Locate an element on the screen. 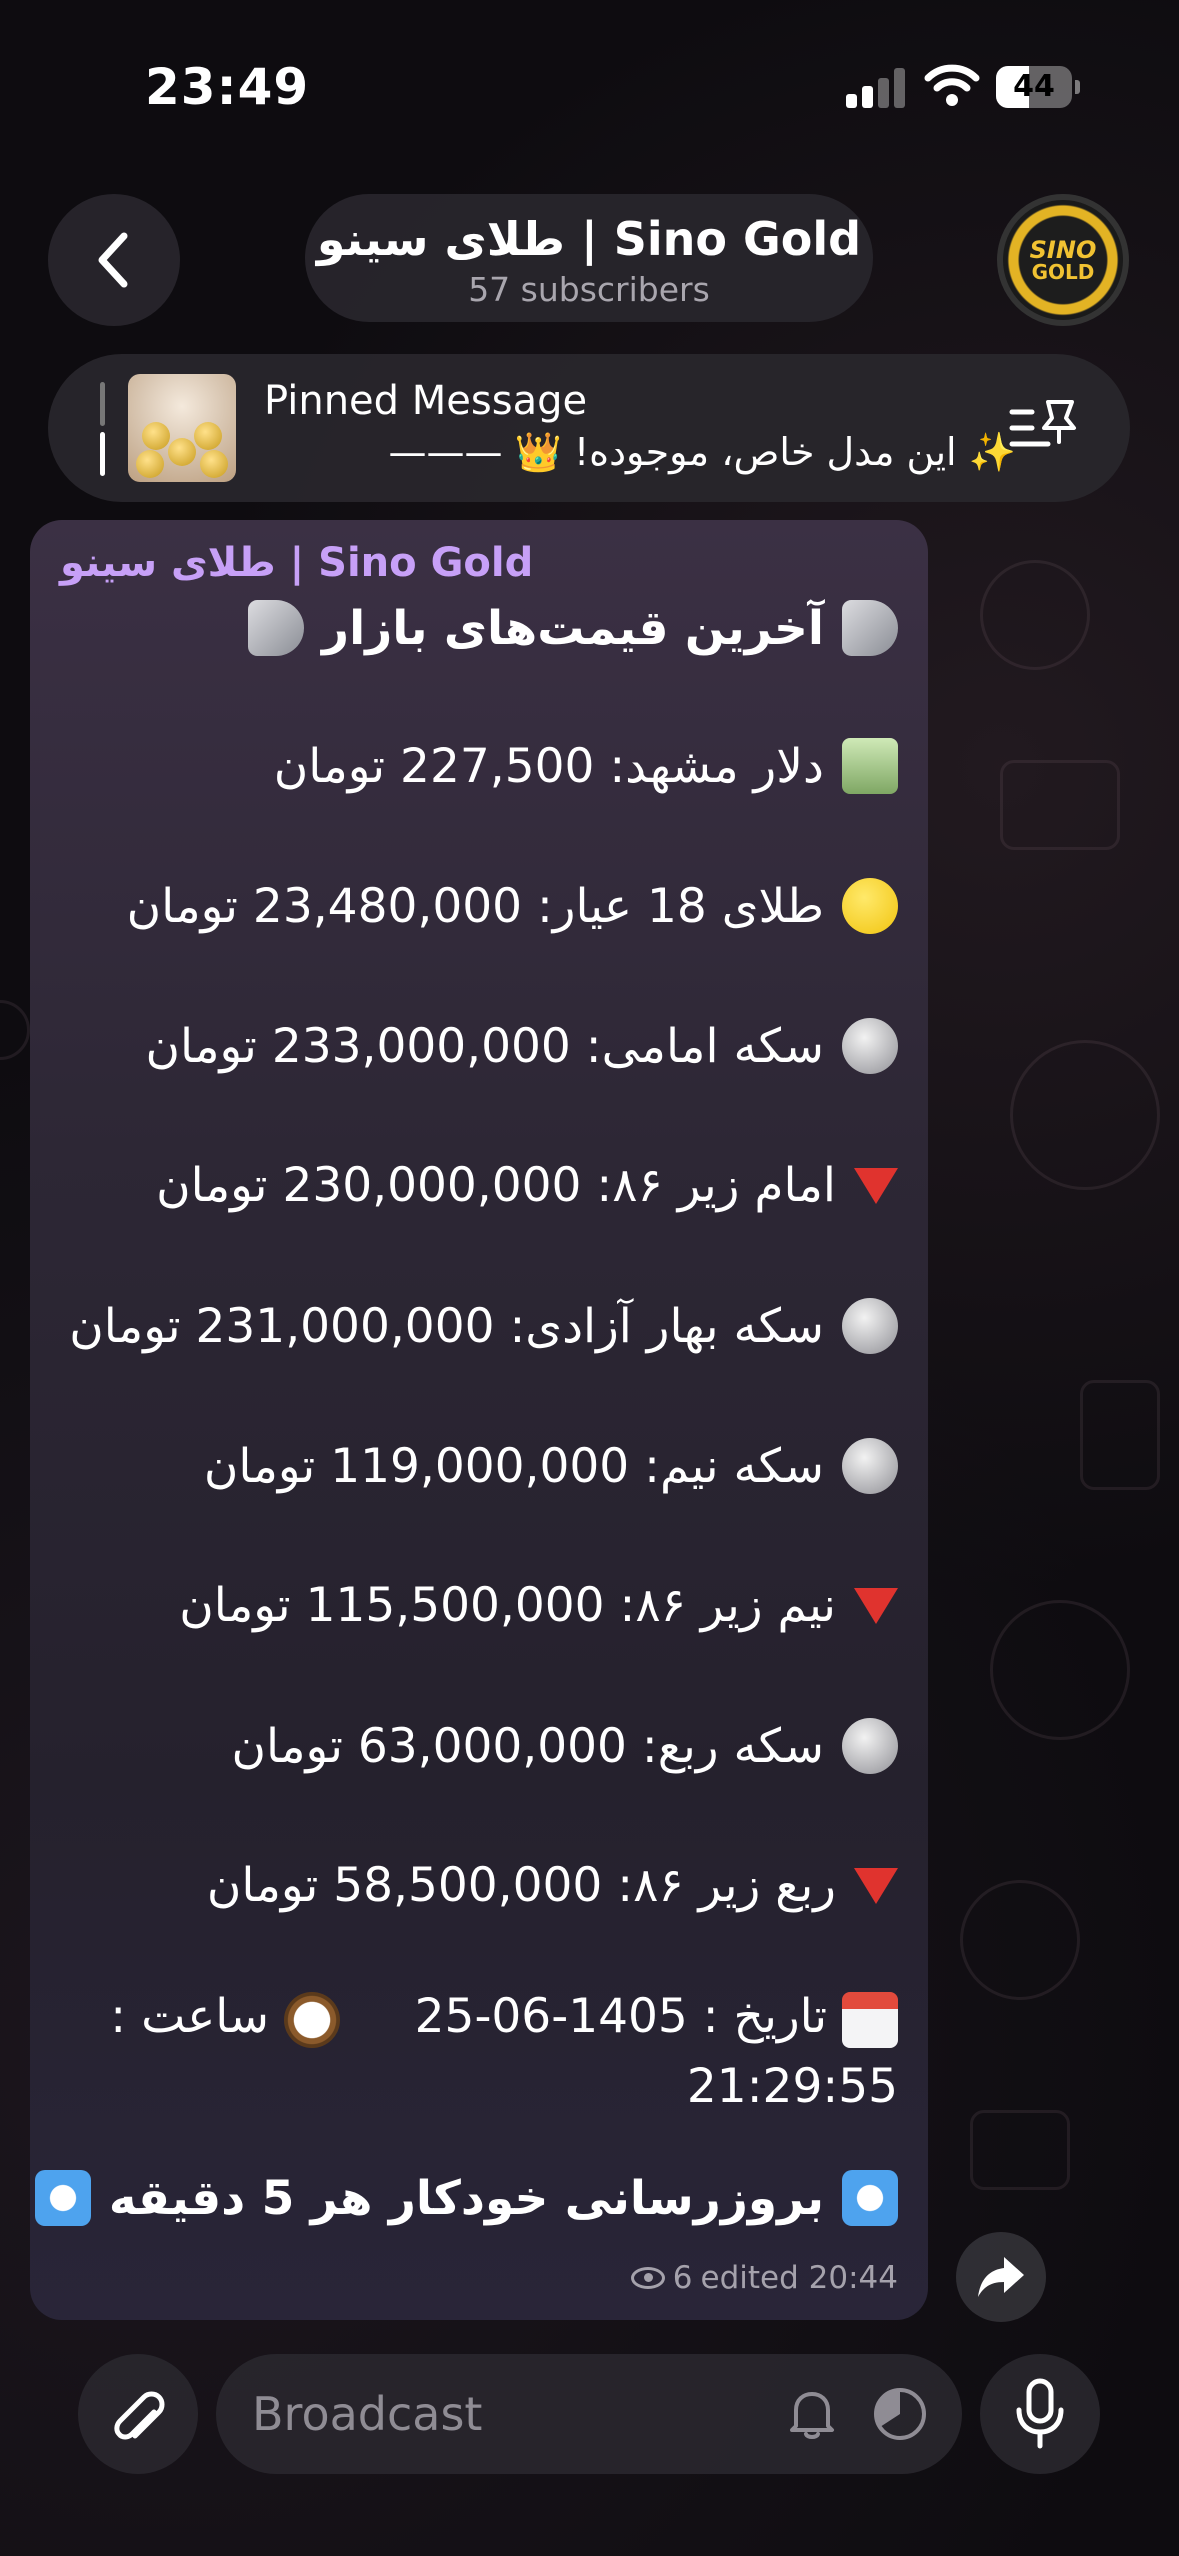  share-arrow-icon is located at coordinates (1001, 2277).